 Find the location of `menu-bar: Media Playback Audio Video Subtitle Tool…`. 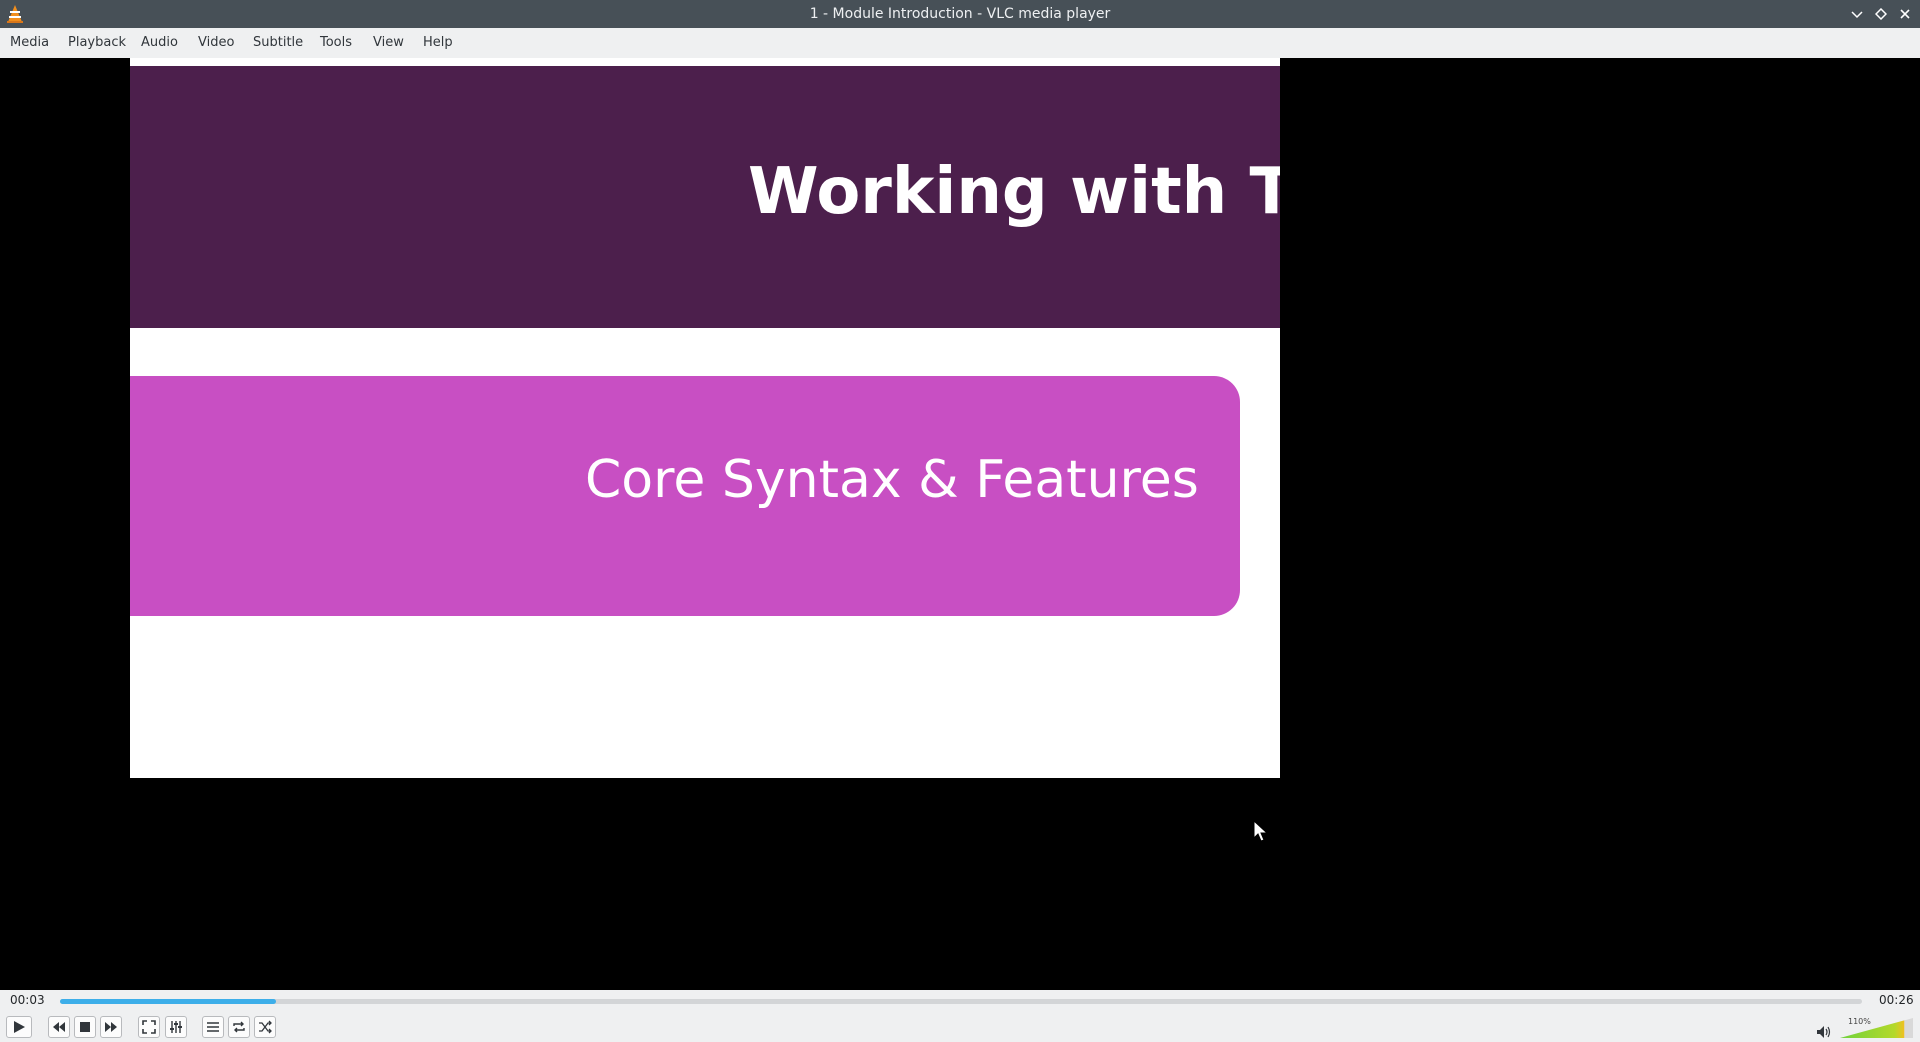

menu-bar: Media Playback Audio Video Subtitle Tool… is located at coordinates (960, 43).